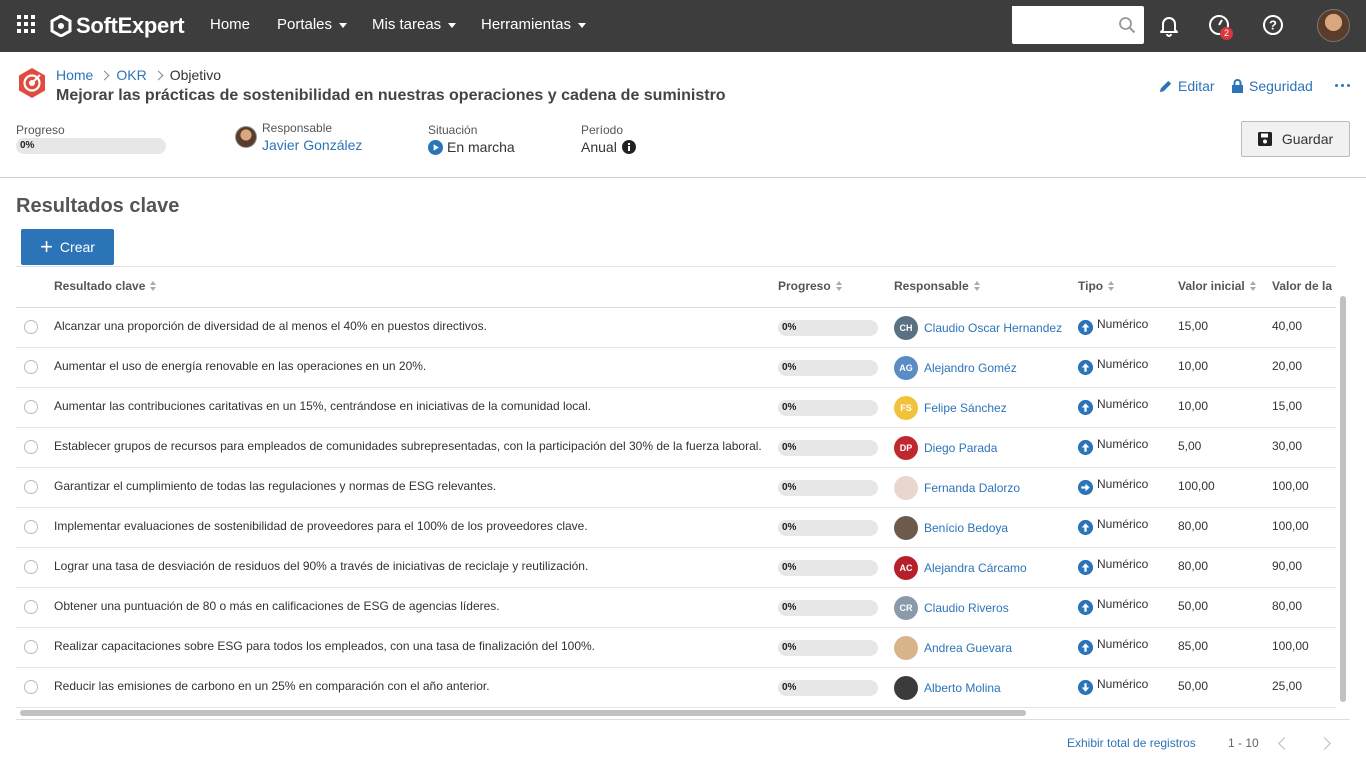 Image resolution: width=1366 pixels, height=768 pixels. I want to click on owner-link: Felipe Sánchez, so click(965, 408).